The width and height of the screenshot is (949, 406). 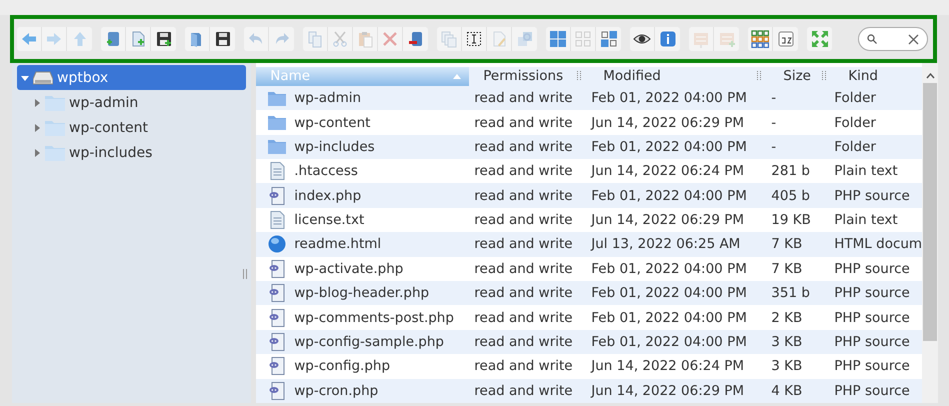 What do you see at coordinates (787, 390) in the screenshot?
I see `size-cell-text: 4 KB` at bounding box center [787, 390].